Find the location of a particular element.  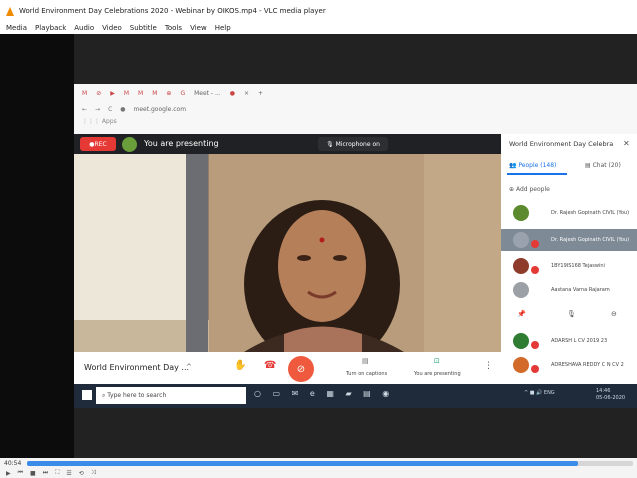

meet-top-bar: ● REC You are presenting 🎙 Microphone on is located at coordinates (287, 144).